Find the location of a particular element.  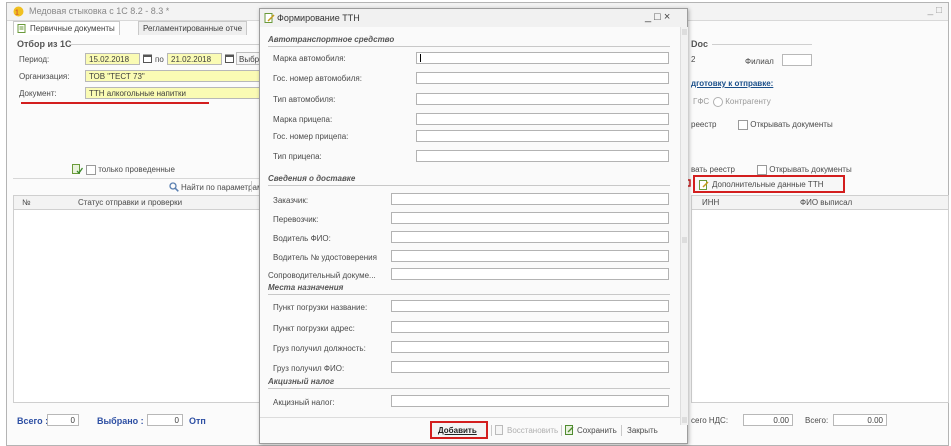

vehicle-type-input is located at coordinates (542, 99).